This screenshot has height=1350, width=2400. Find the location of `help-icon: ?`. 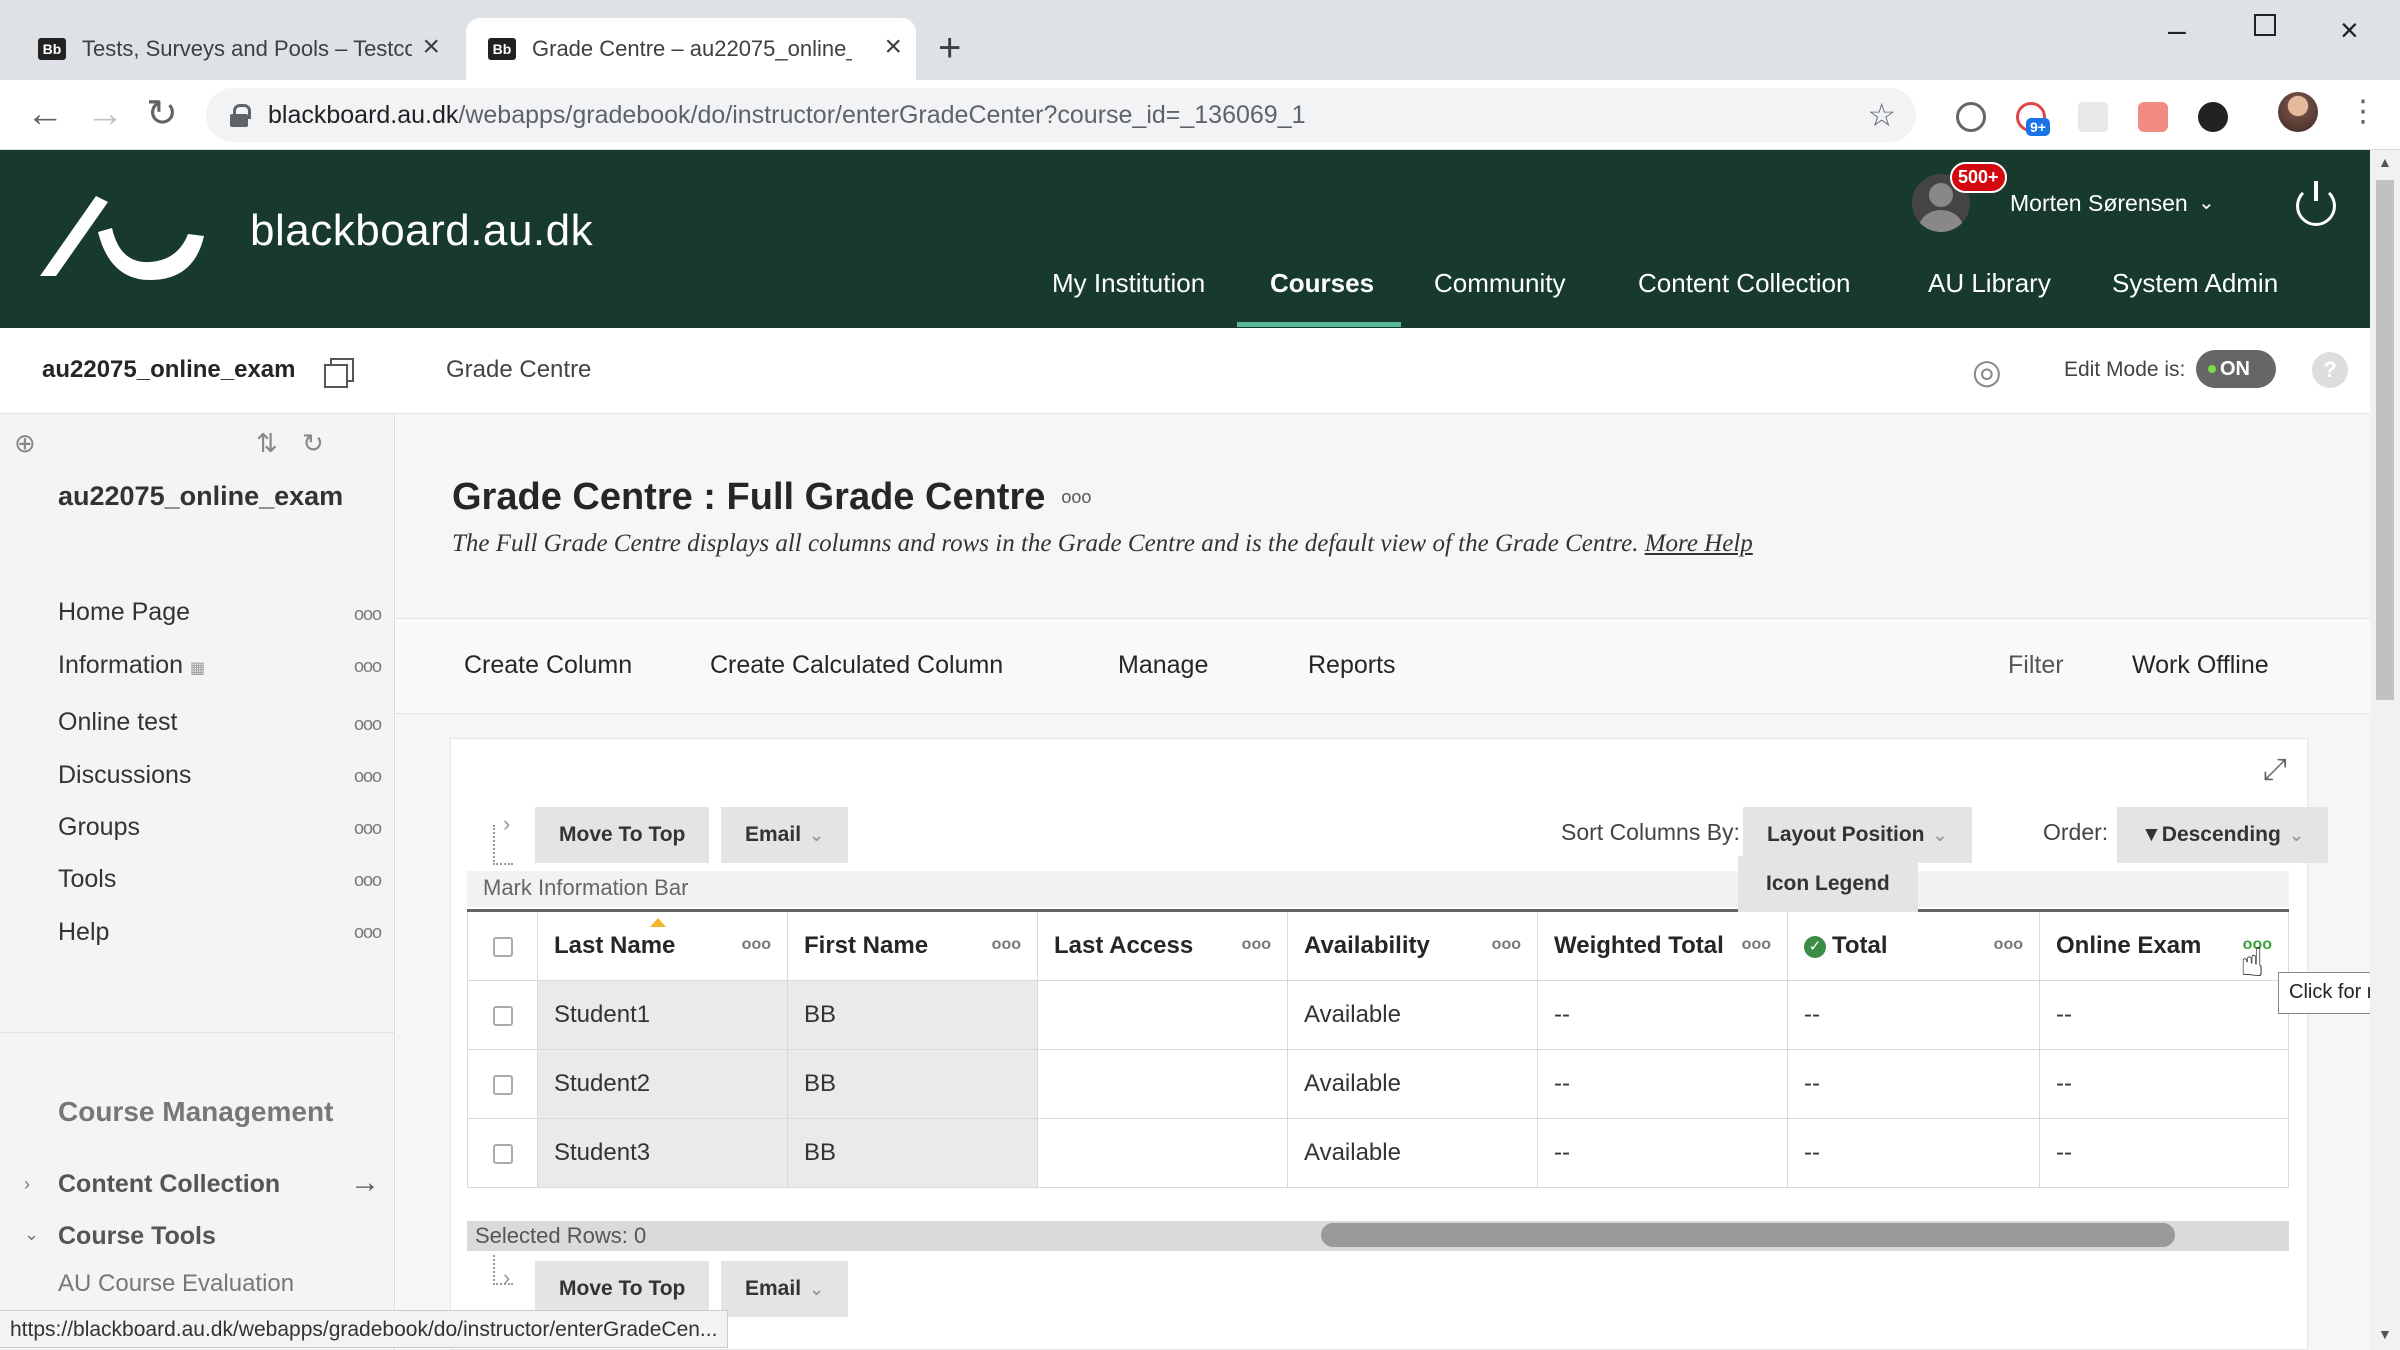

help-icon: ? is located at coordinates (2330, 370).